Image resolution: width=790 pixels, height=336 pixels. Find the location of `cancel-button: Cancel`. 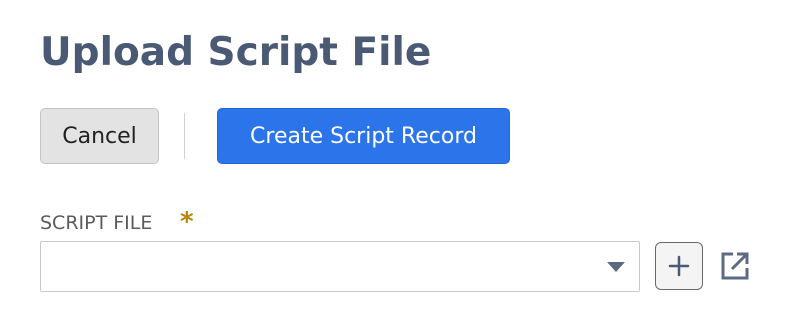

cancel-button: Cancel is located at coordinates (99, 136).